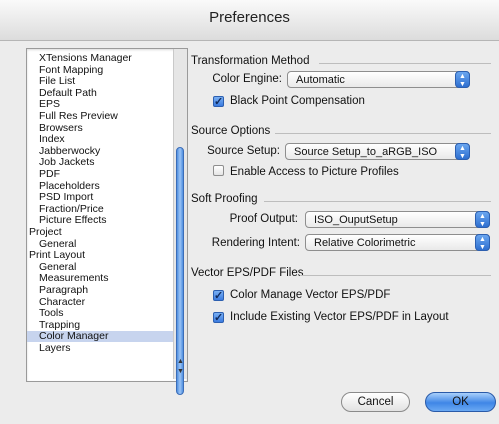 This screenshot has width=499, height=424. What do you see at coordinates (180, 362) in the screenshot?
I see `scroll-up-arrow-icon: ▲` at bounding box center [180, 362].